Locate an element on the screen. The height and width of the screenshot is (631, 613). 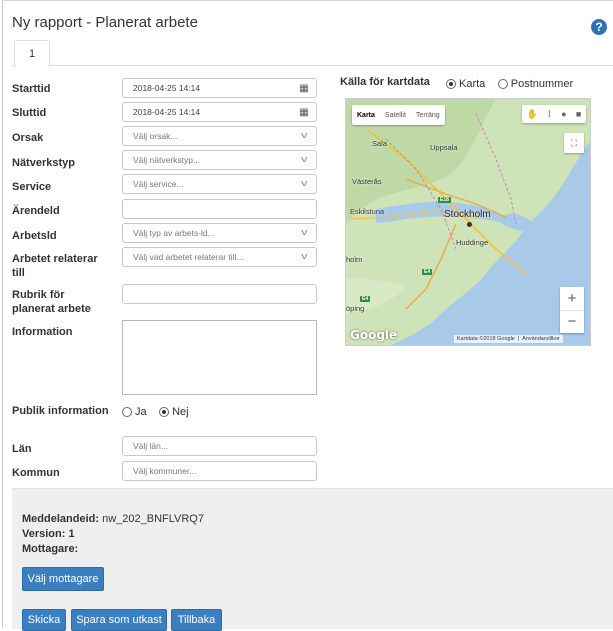
road-shield-e4: E4 is located at coordinates (427, 272).